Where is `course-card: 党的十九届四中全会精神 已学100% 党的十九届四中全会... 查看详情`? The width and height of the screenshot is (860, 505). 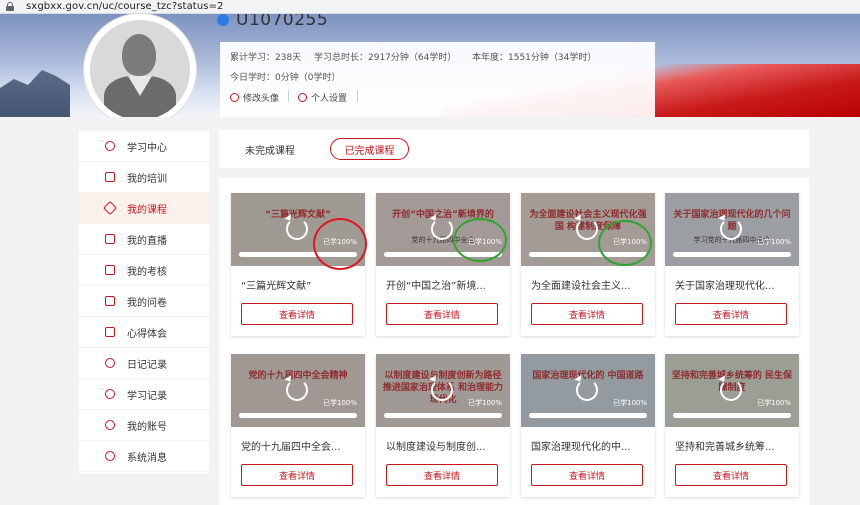 course-card: 党的十九届四中全会精神 已学100% 党的十九届四中全会... 查看详情 is located at coordinates (298, 425).